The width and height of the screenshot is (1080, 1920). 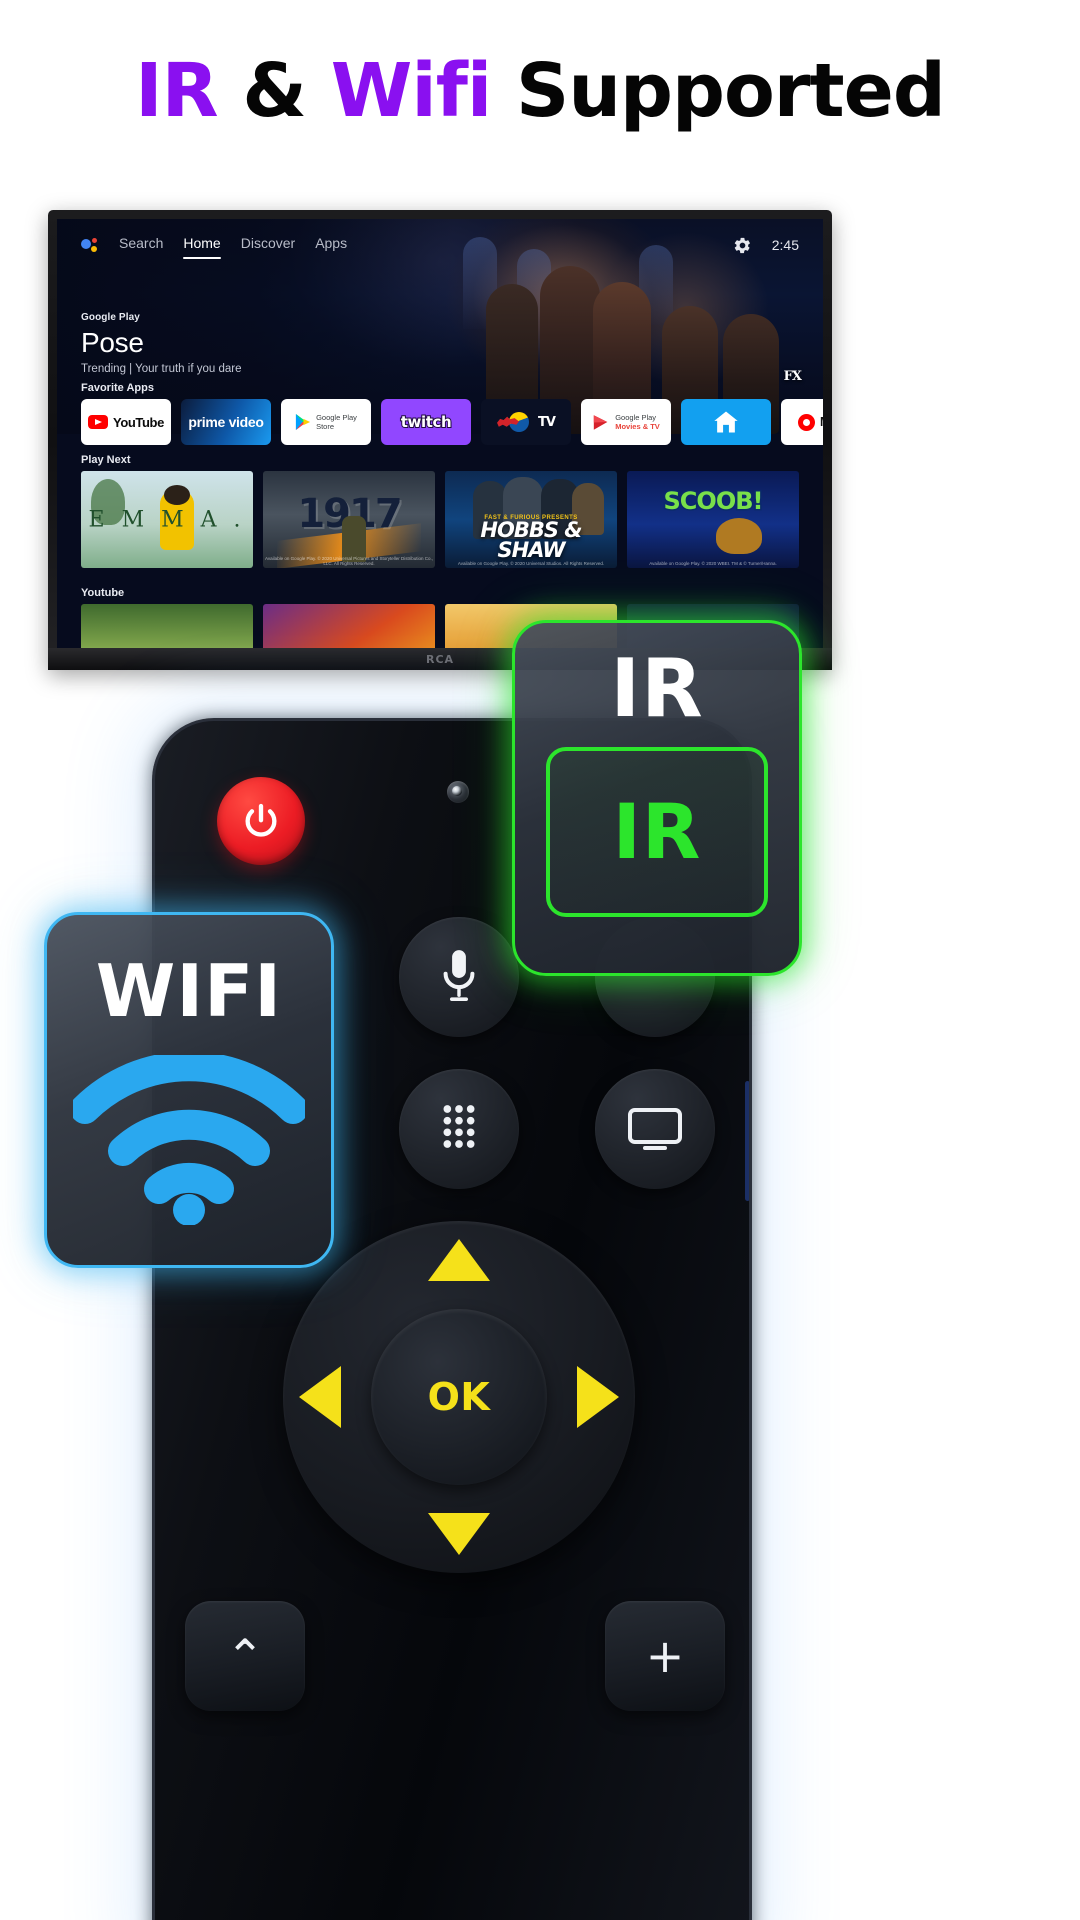 I want to click on app-tile-google-play-store: Google Play Store, so click(x=326, y=422).